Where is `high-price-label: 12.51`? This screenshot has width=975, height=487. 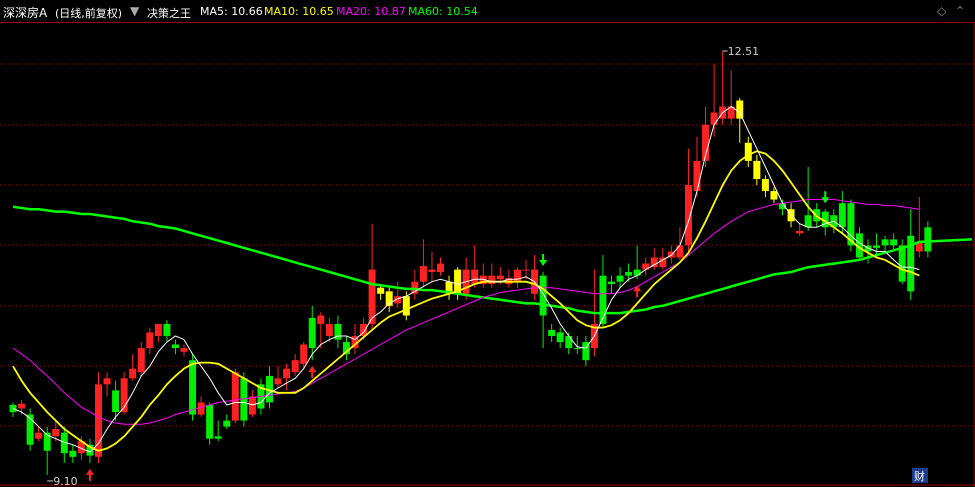 high-price-label: 12.51 is located at coordinates (744, 51).